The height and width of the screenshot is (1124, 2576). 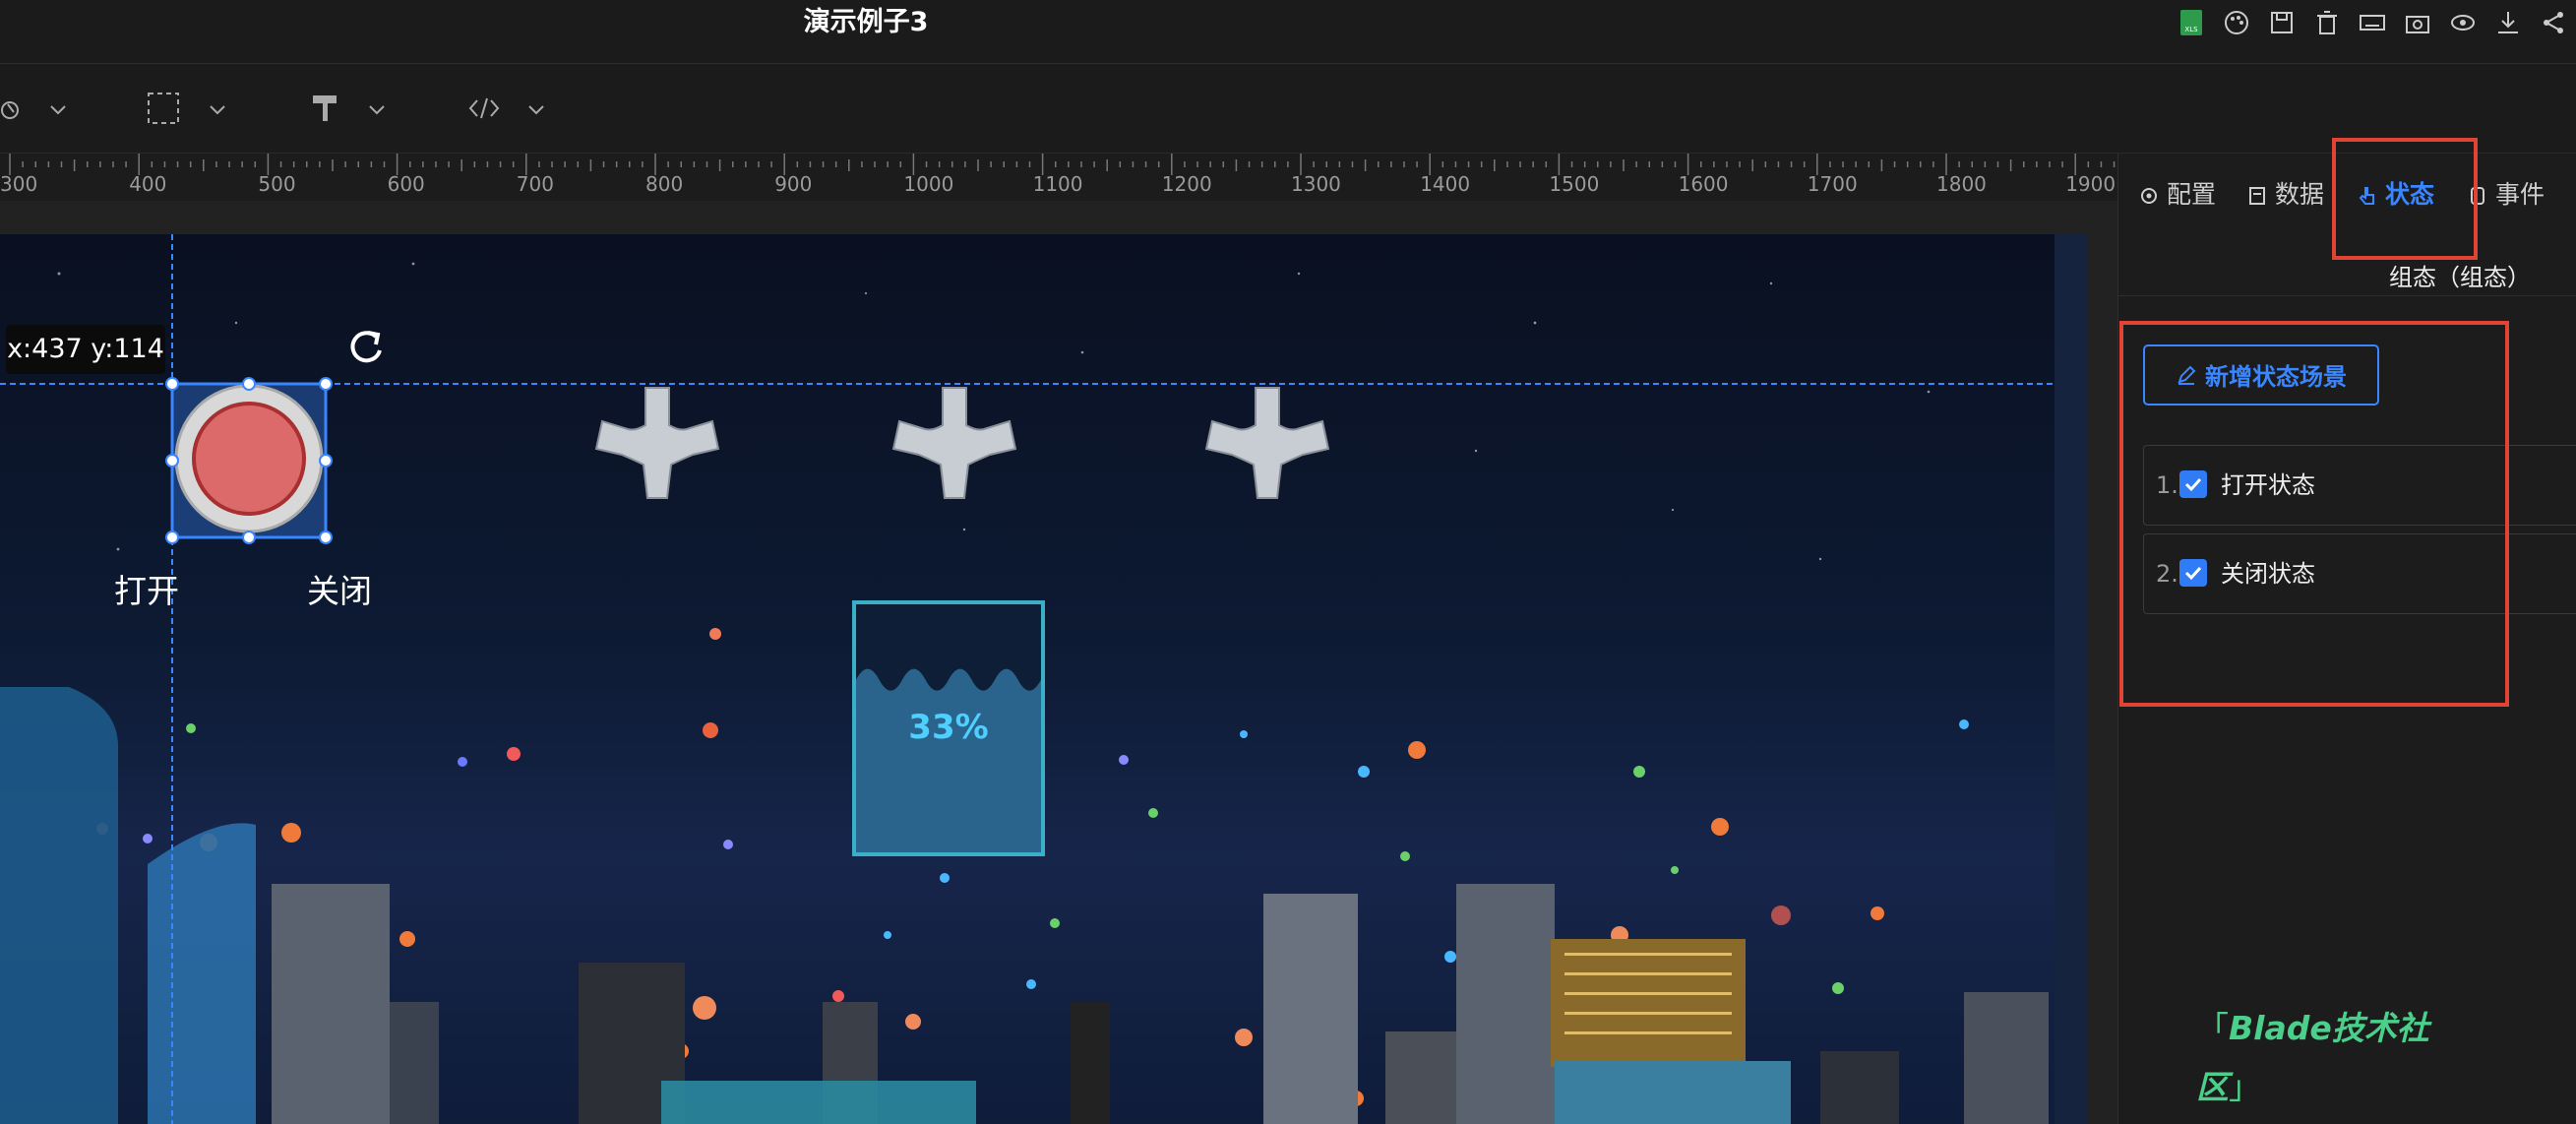 What do you see at coordinates (2327, 22) in the screenshot?
I see `trash-icon` at bounding box center [2327, 22].